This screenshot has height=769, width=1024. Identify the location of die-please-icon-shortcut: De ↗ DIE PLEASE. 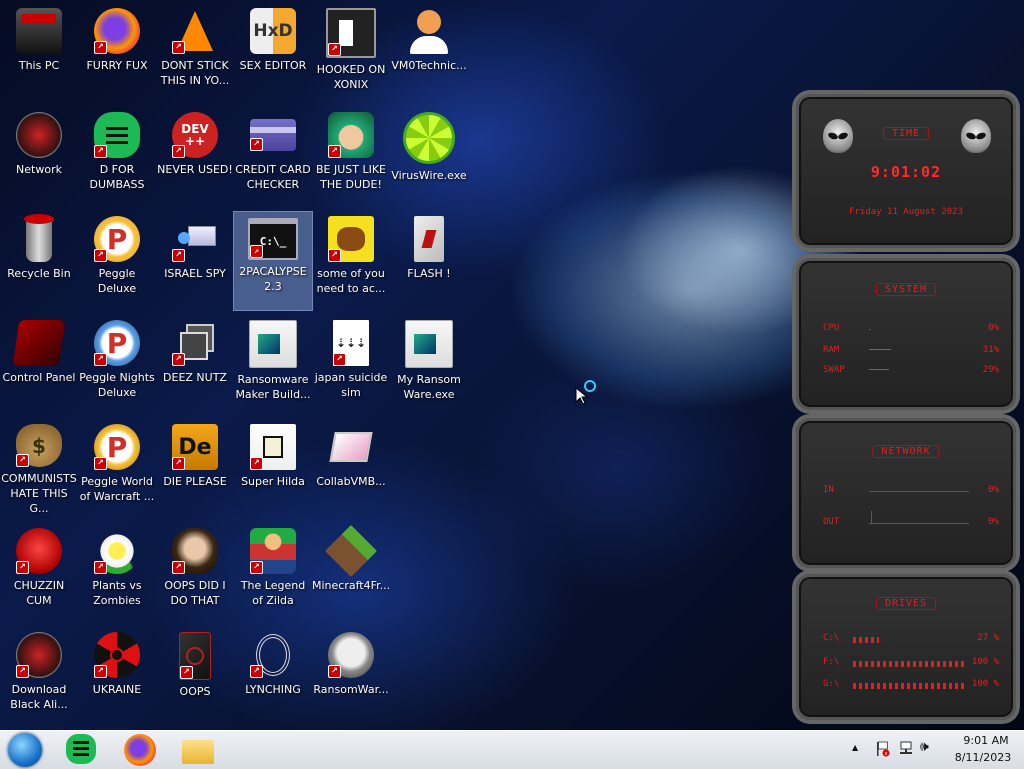
(195, 467).